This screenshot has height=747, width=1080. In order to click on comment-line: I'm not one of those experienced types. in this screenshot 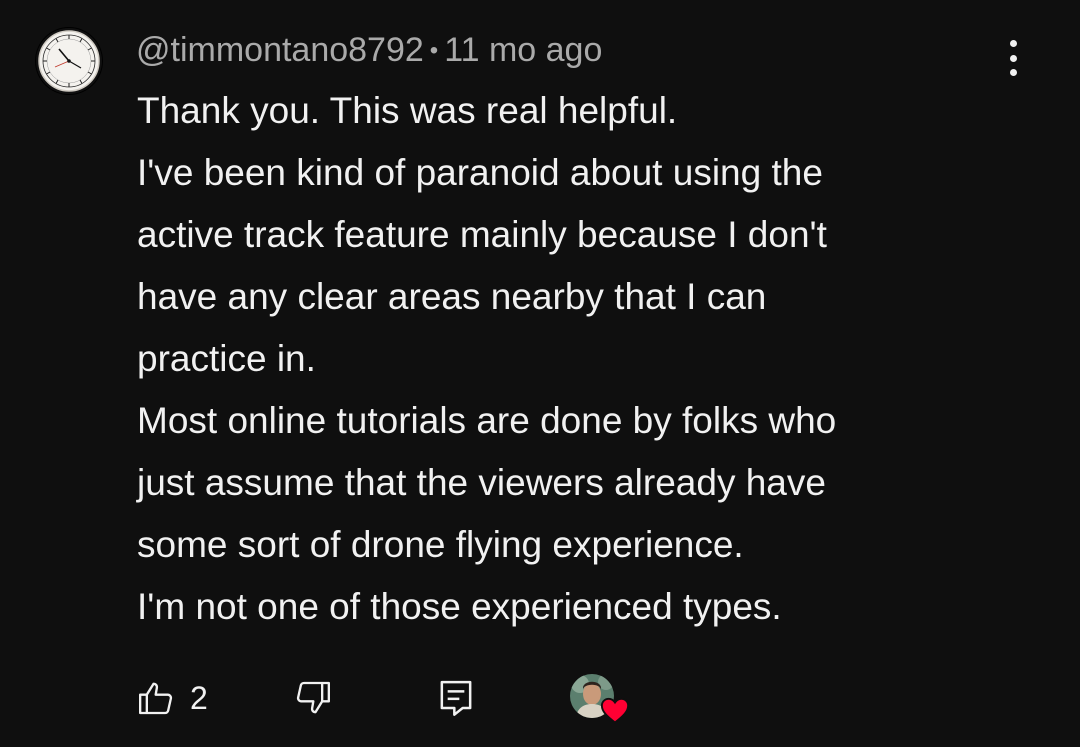, I will do `click(459, 606)`.